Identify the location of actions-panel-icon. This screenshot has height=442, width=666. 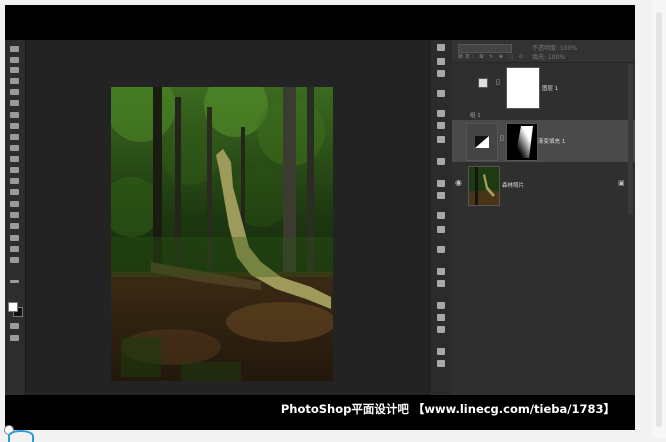
(441, 61).